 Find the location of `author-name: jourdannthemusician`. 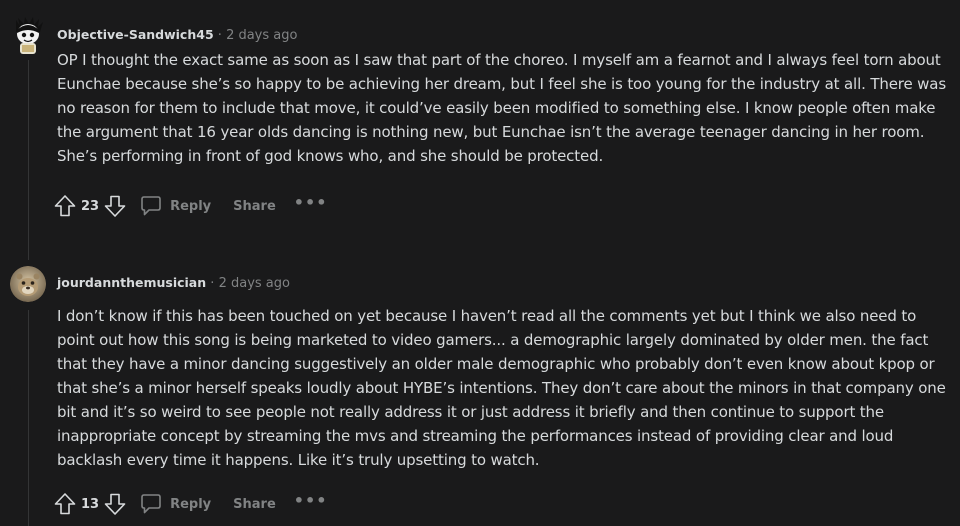

author-name: jourdannthemusician is located at coordinates (131, 282).